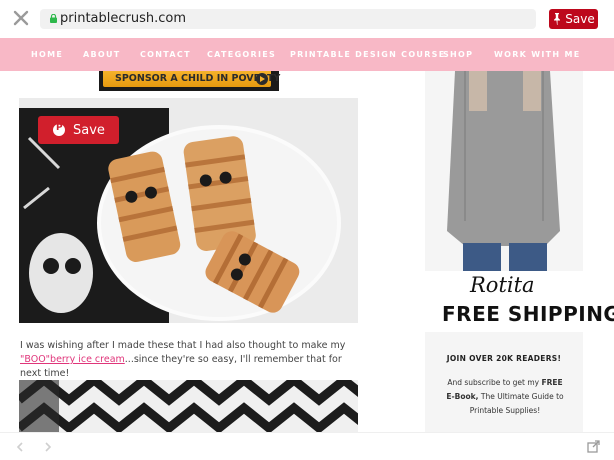 This screenshot has width=614, height=460. I want to click on rotita-logo: Rotita, so click(502, 285).